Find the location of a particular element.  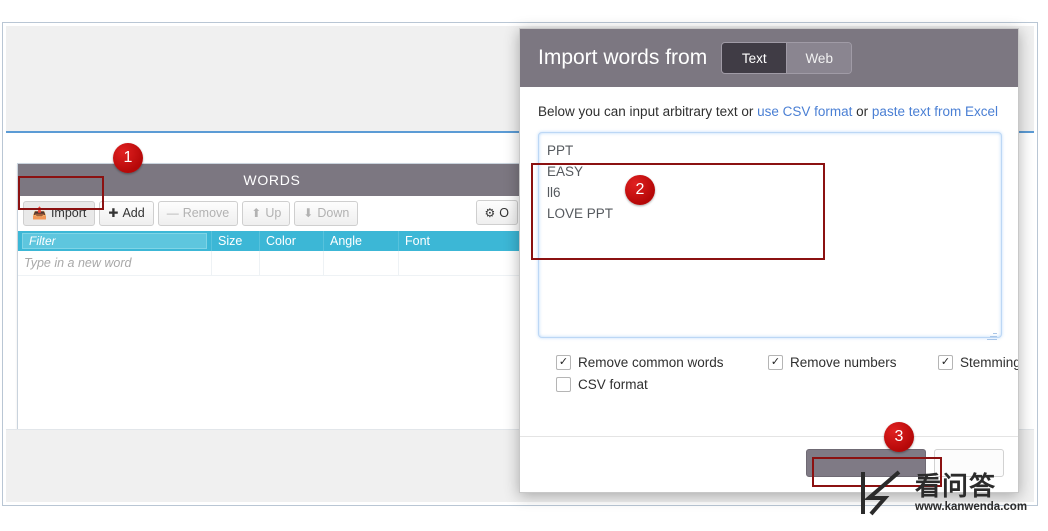

empty-checkbox-icon is located at coordinates (563, 384).